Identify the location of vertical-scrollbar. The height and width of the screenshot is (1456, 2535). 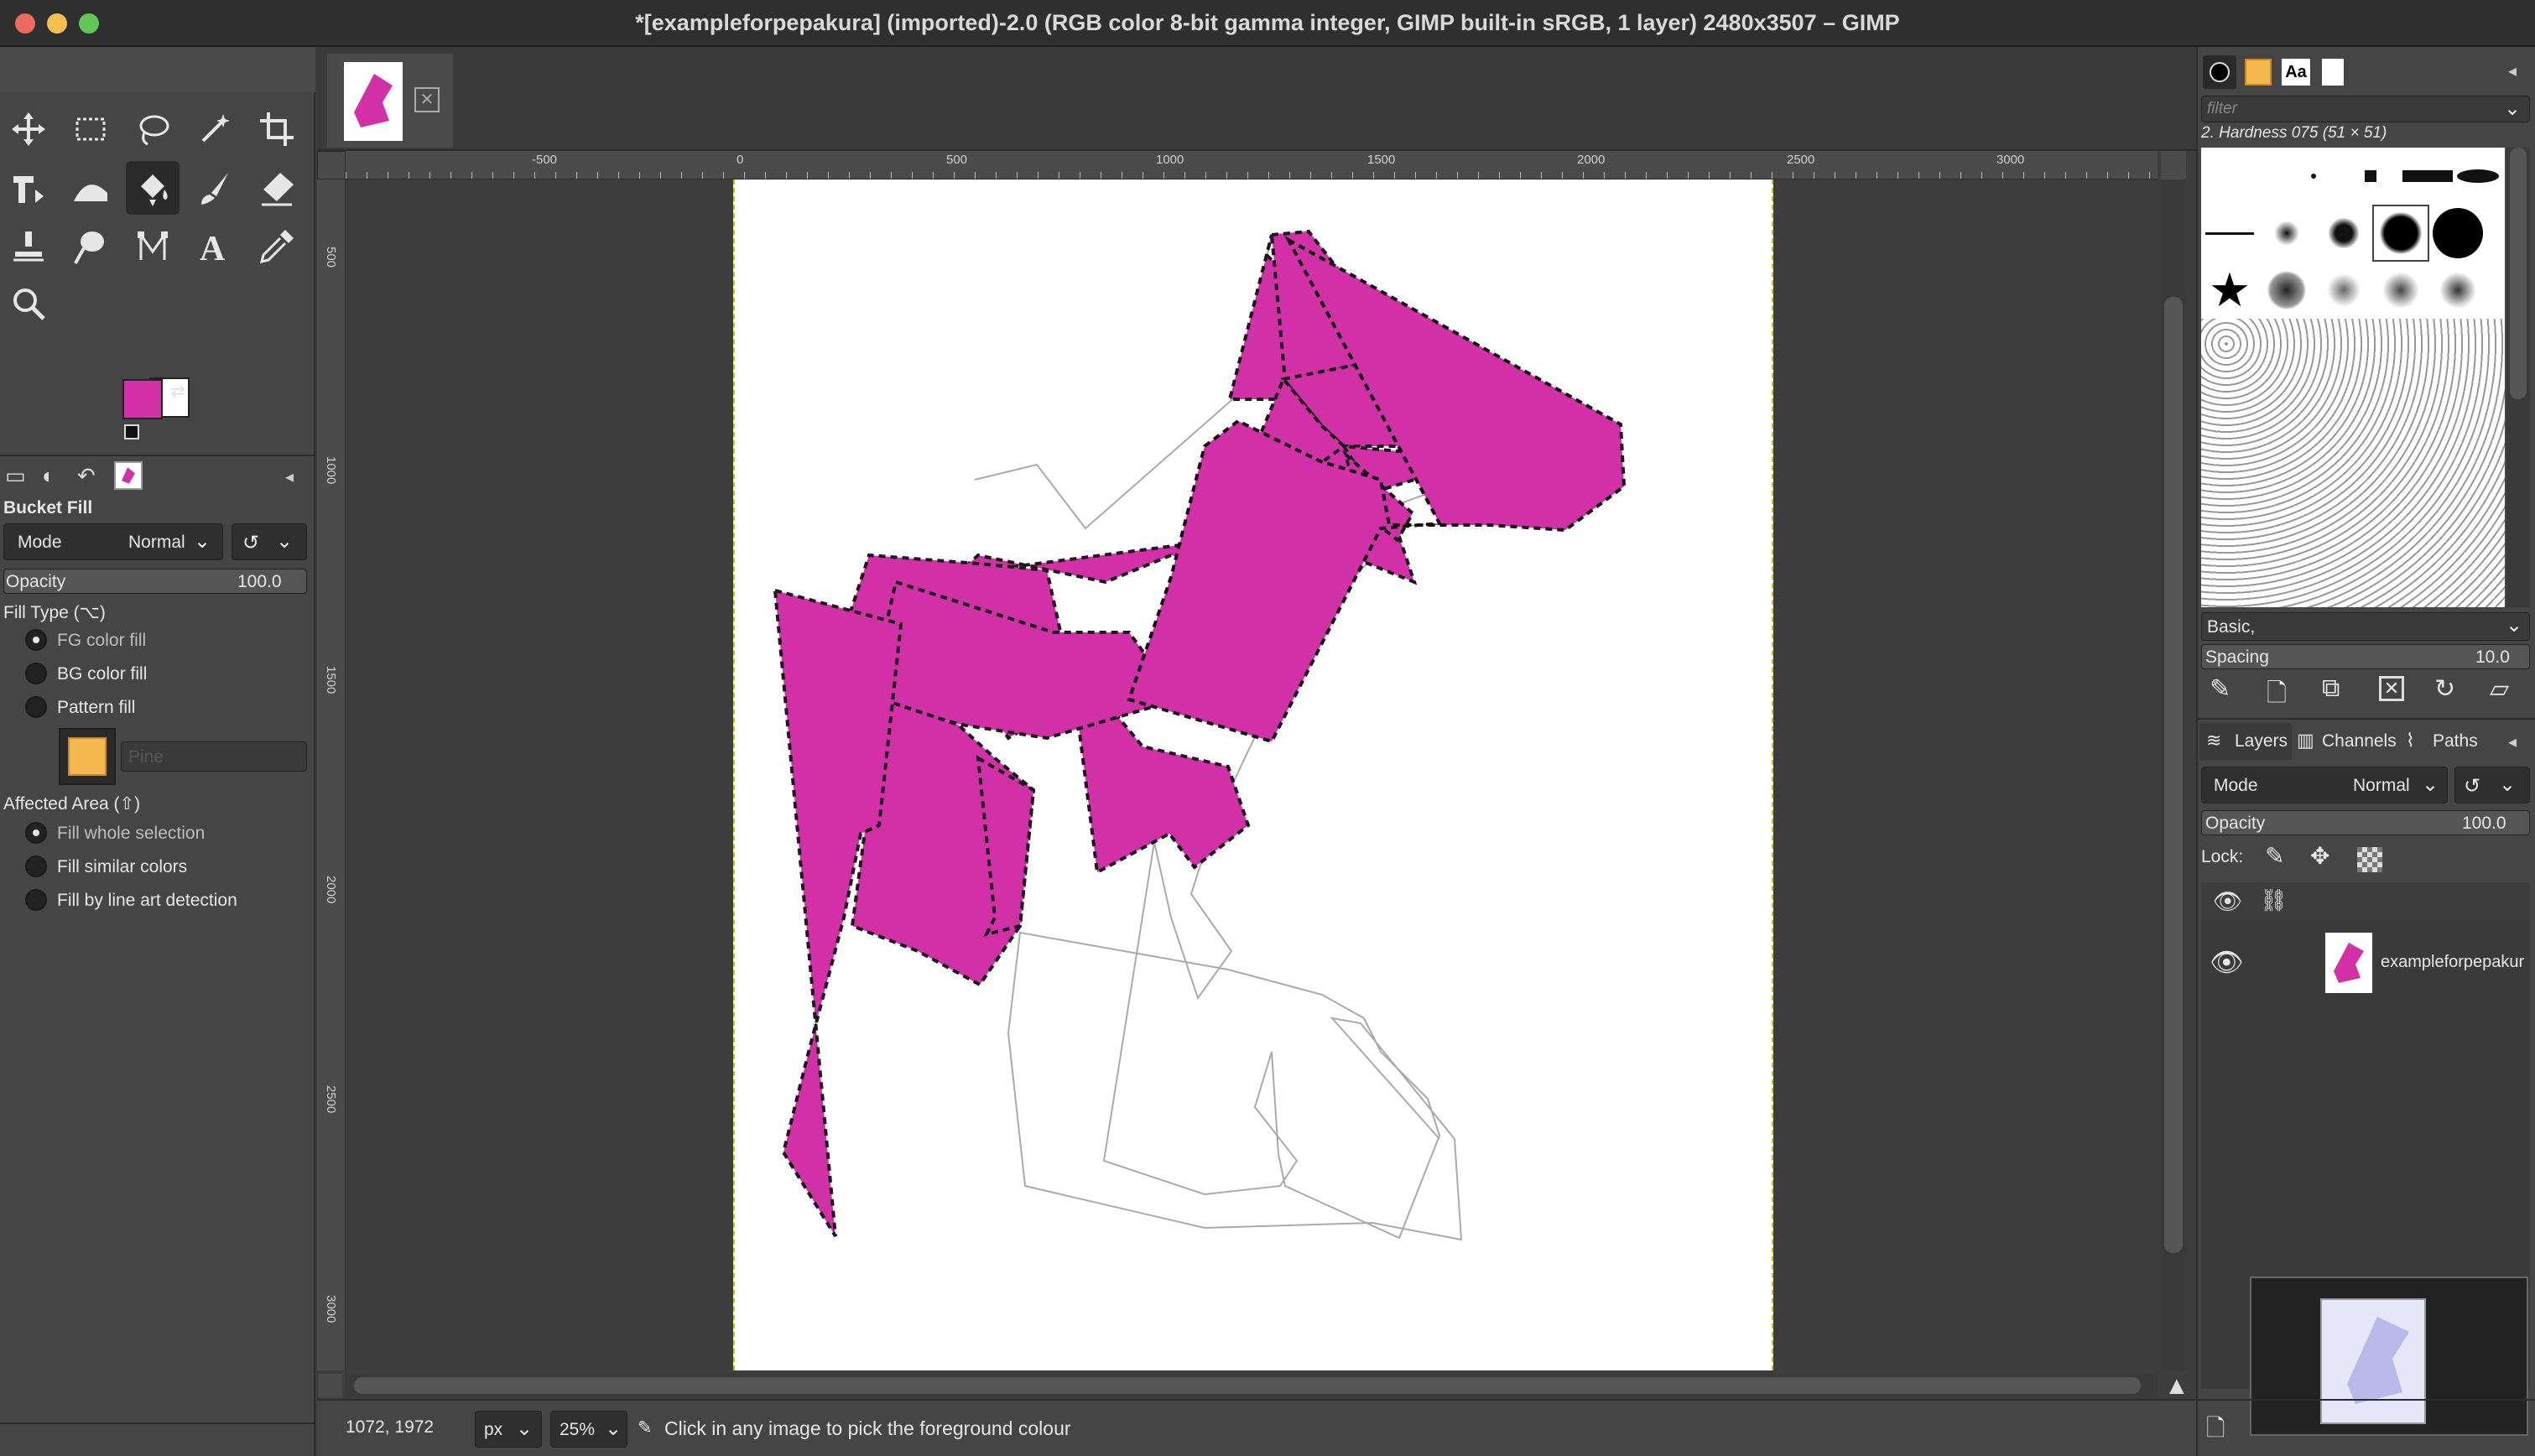
(2173, 774).